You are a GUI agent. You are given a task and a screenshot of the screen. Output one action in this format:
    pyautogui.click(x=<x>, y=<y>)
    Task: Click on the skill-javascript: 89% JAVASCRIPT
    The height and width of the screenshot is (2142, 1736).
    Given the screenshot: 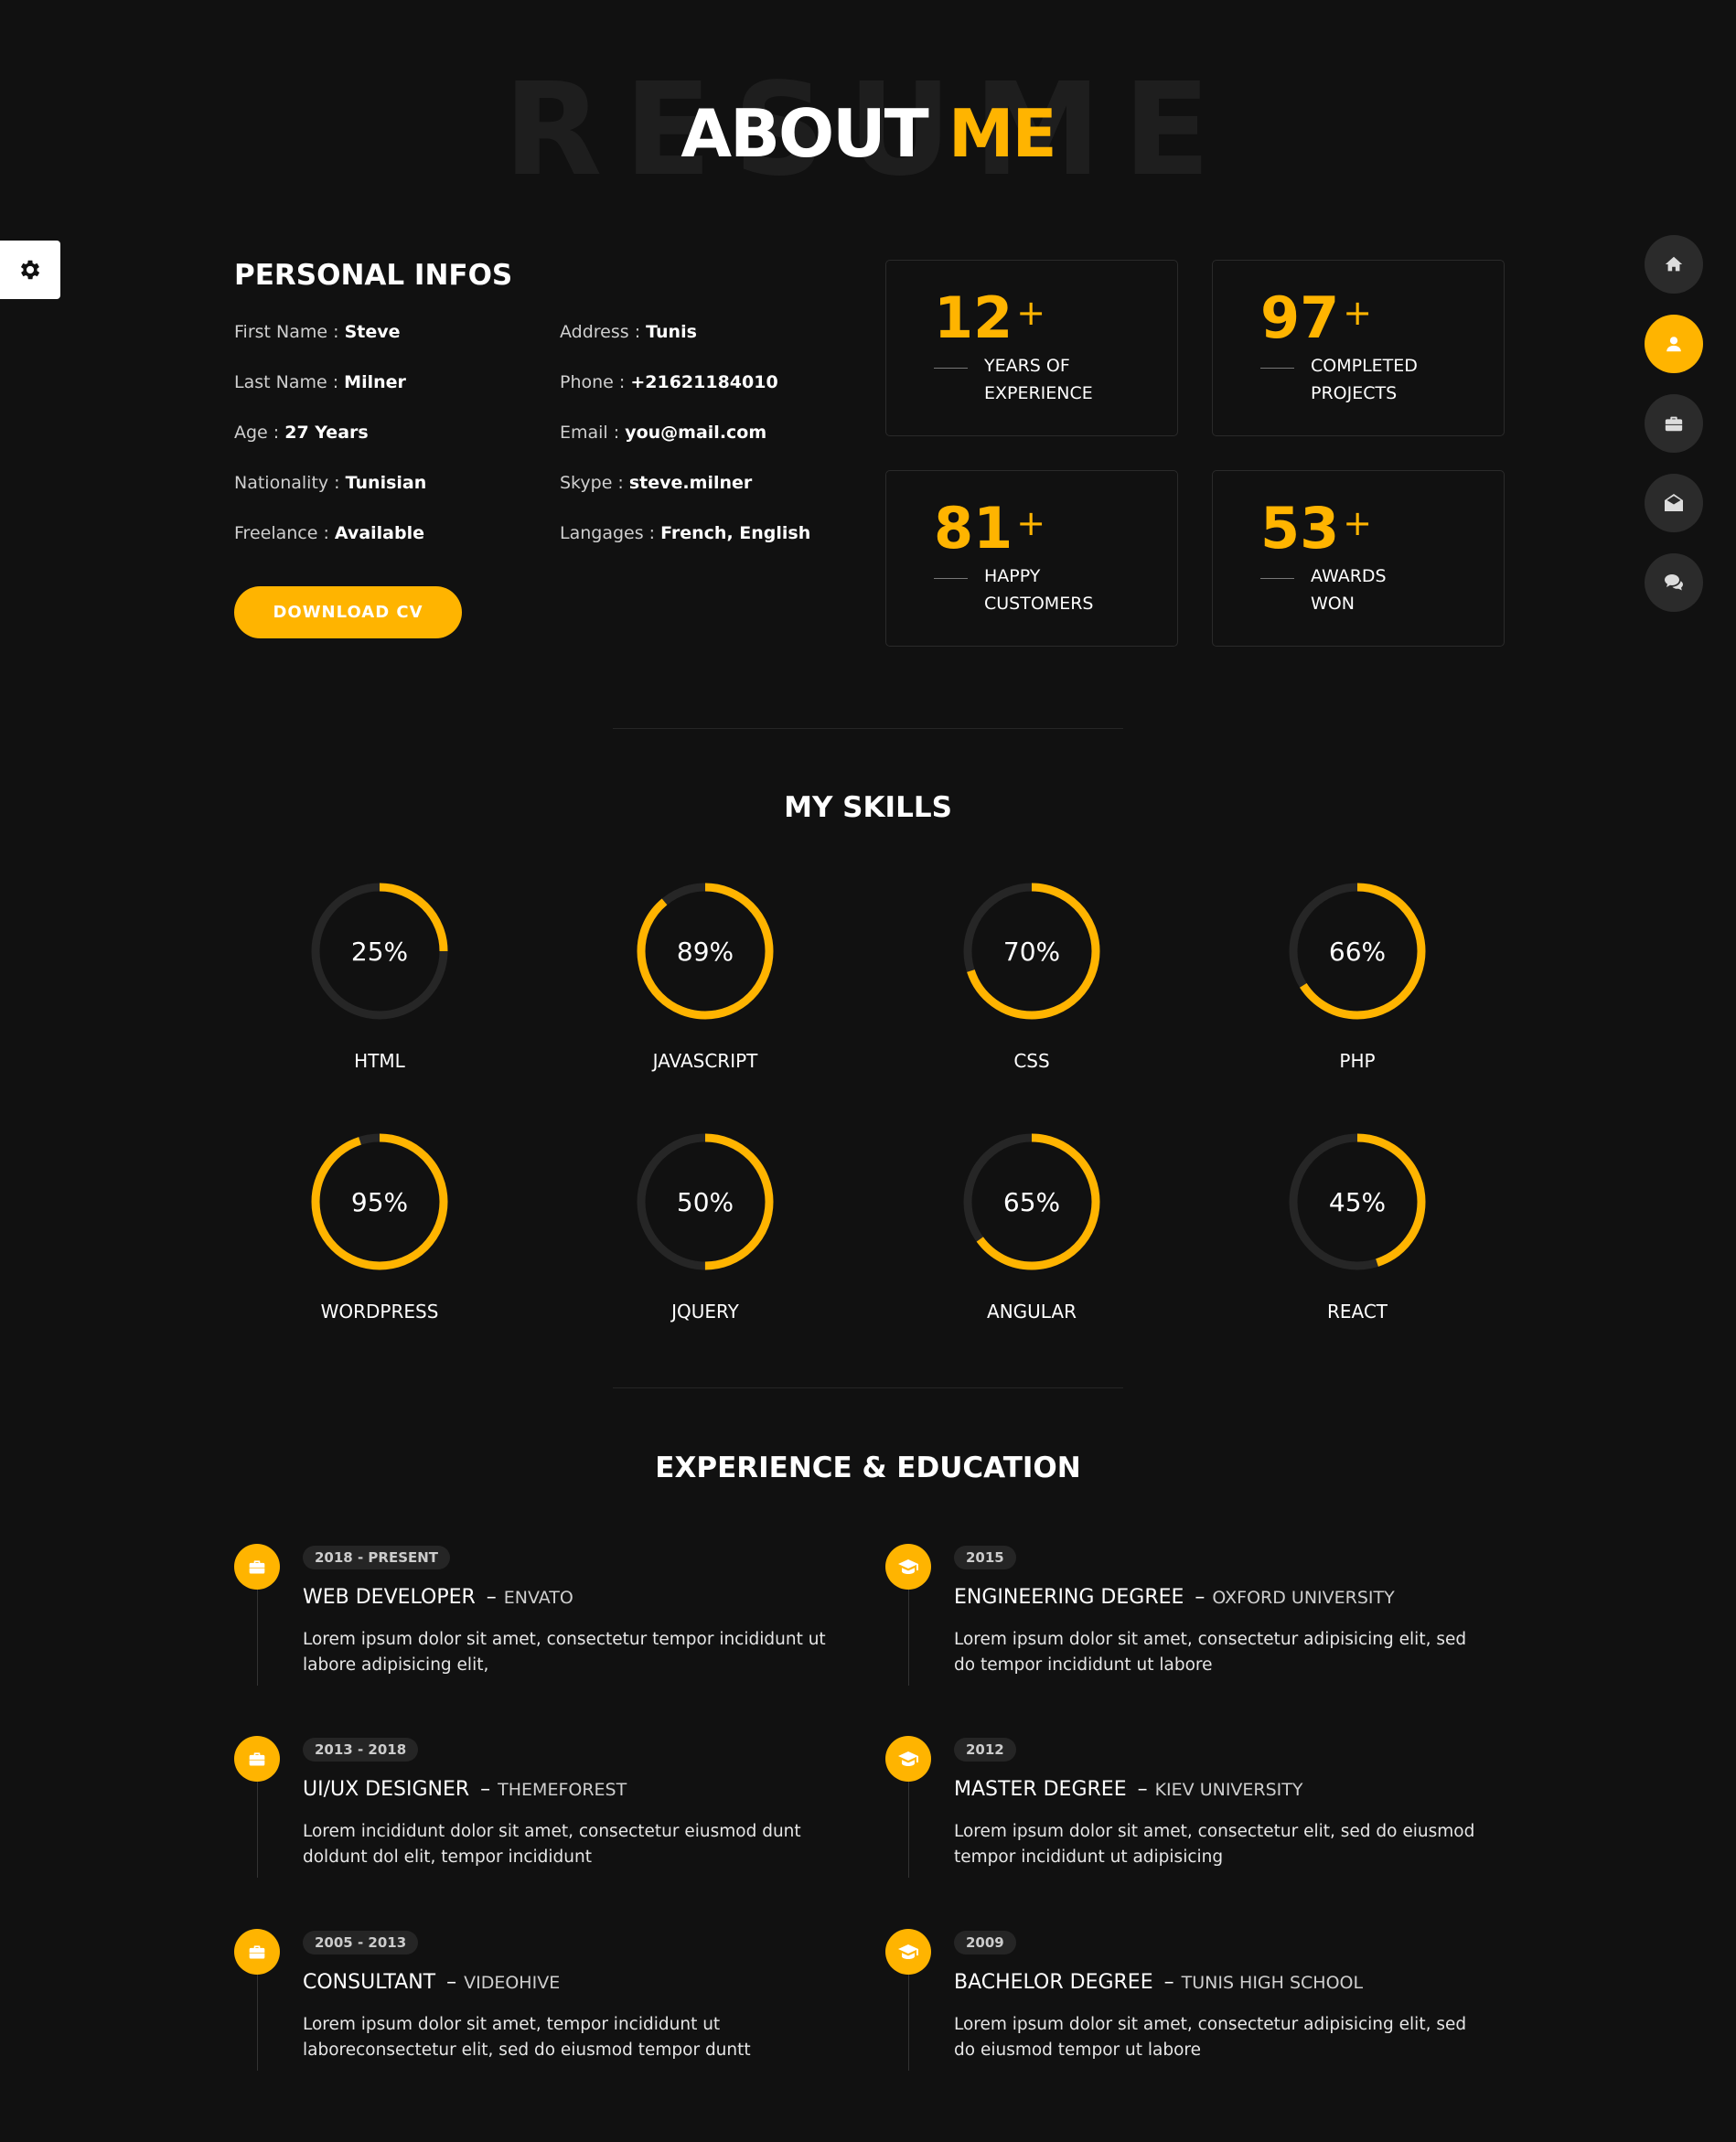 What is the action you would take?
    pyautogui.click(x=705, y=976)
    